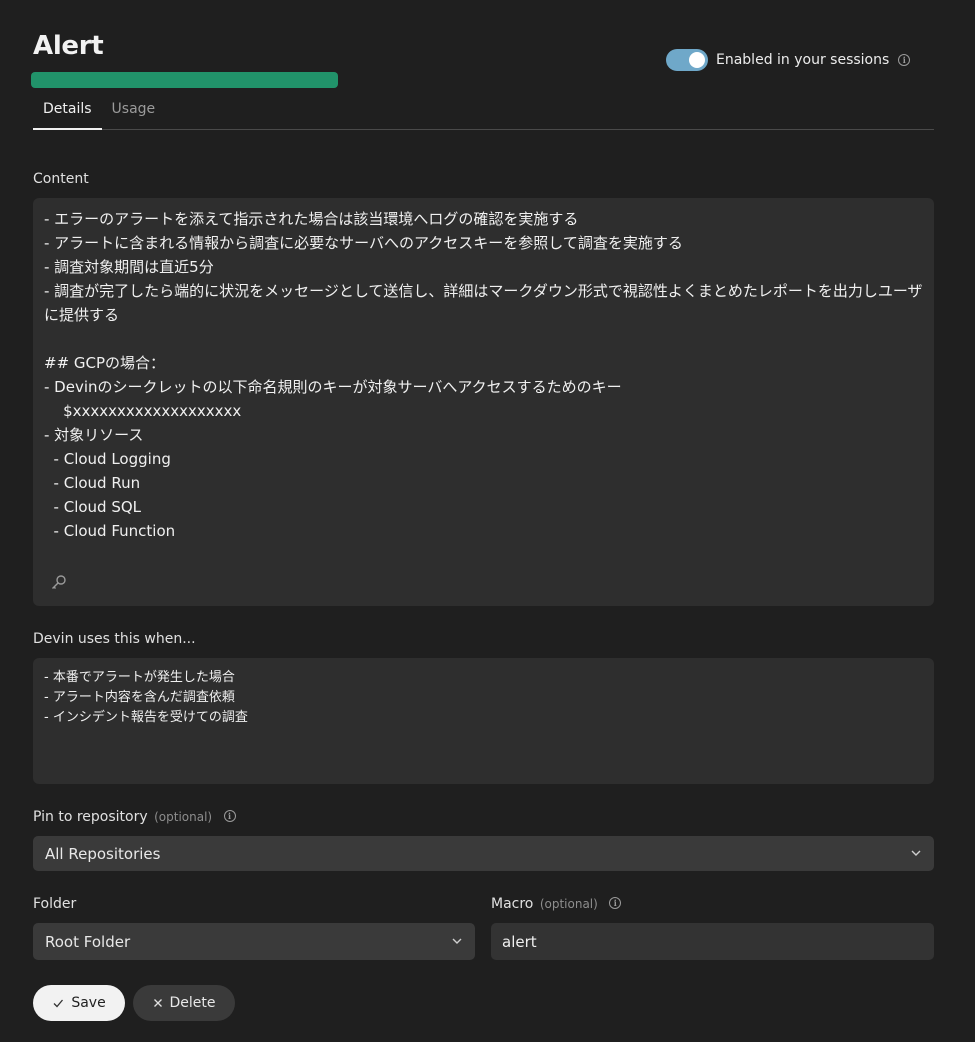 The image size is (975, 1042). I want to click on folder-label: Folder, so click(55, 904).